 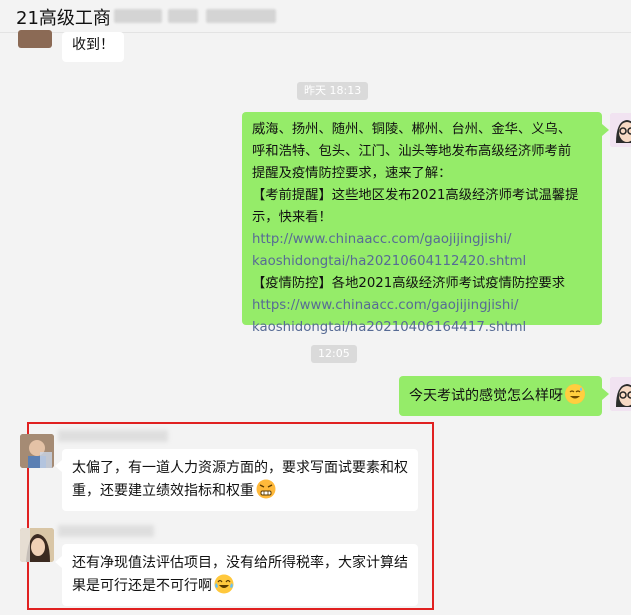 What do you see at coordinates (422, 240) in the screenshot?
I see `message-link: http://www.chinaacc.com/gaojijingjishi/` at bounding box center [422, 240].